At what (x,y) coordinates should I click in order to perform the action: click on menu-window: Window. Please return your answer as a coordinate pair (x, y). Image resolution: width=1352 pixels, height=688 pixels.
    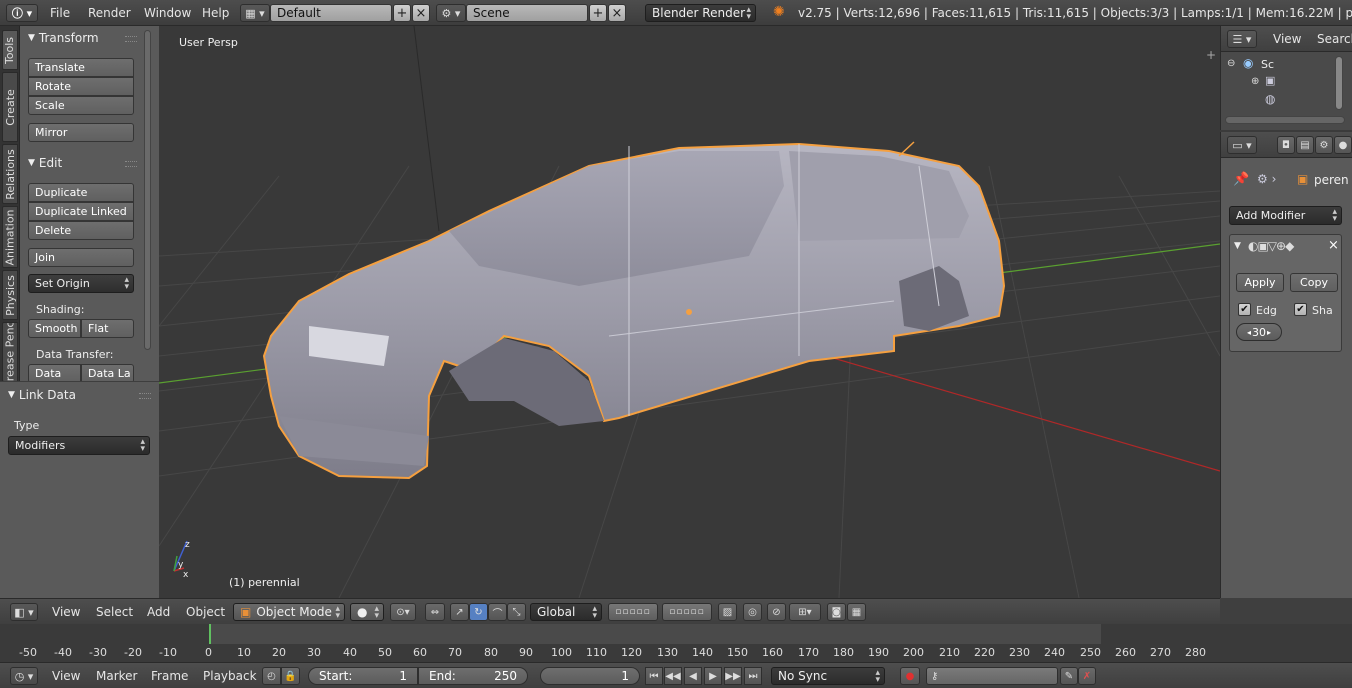
    Looking at the image, I should click on (167, 13).